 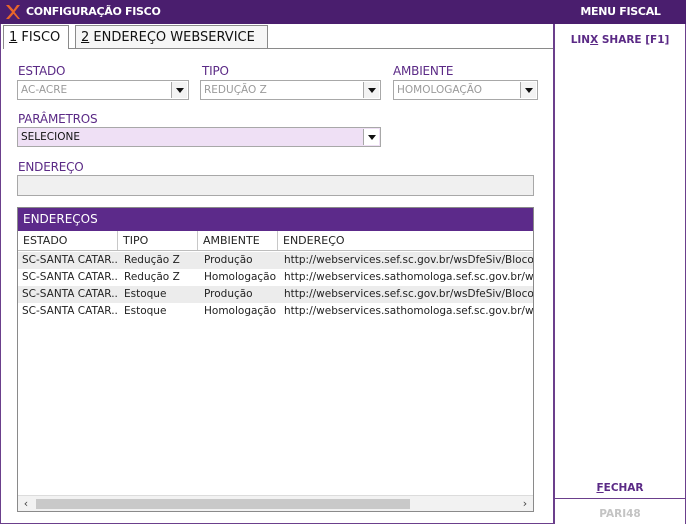 What do you see at coordinates (275, 219) in the screenshot?
I see `grid-title: ENDEREÇOS` at bounding box center [275, 219].